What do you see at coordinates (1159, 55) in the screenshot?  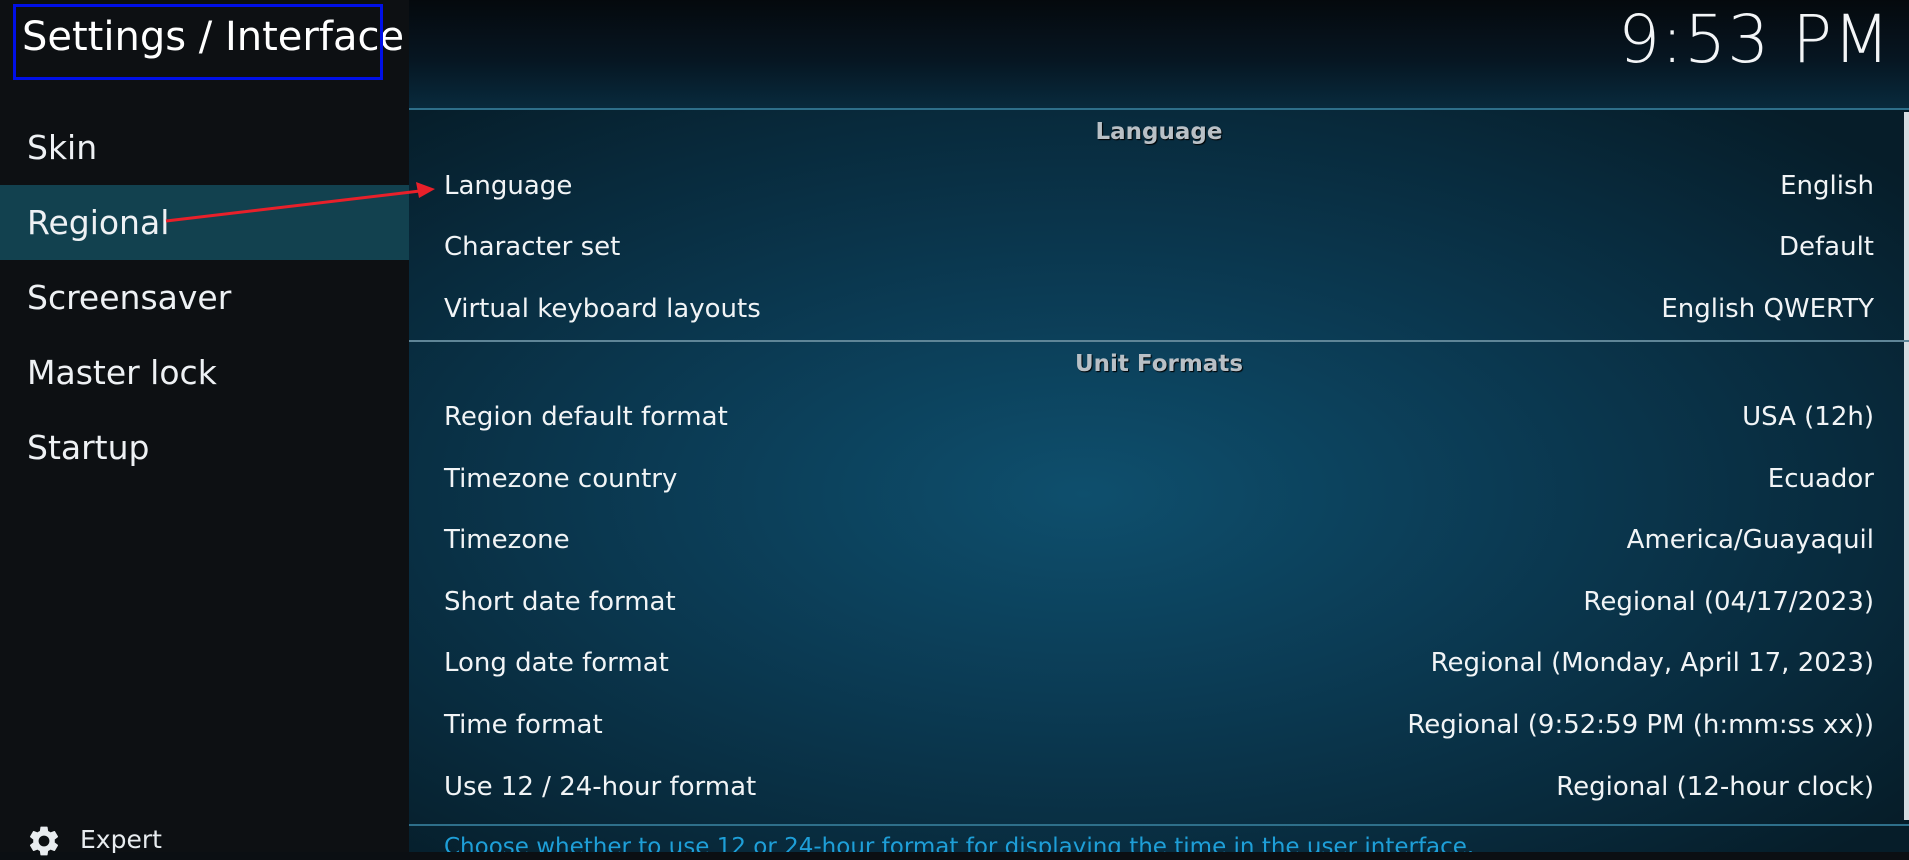 I see `top-bar: 9:53 PM` at bounding box center [1159, 55].